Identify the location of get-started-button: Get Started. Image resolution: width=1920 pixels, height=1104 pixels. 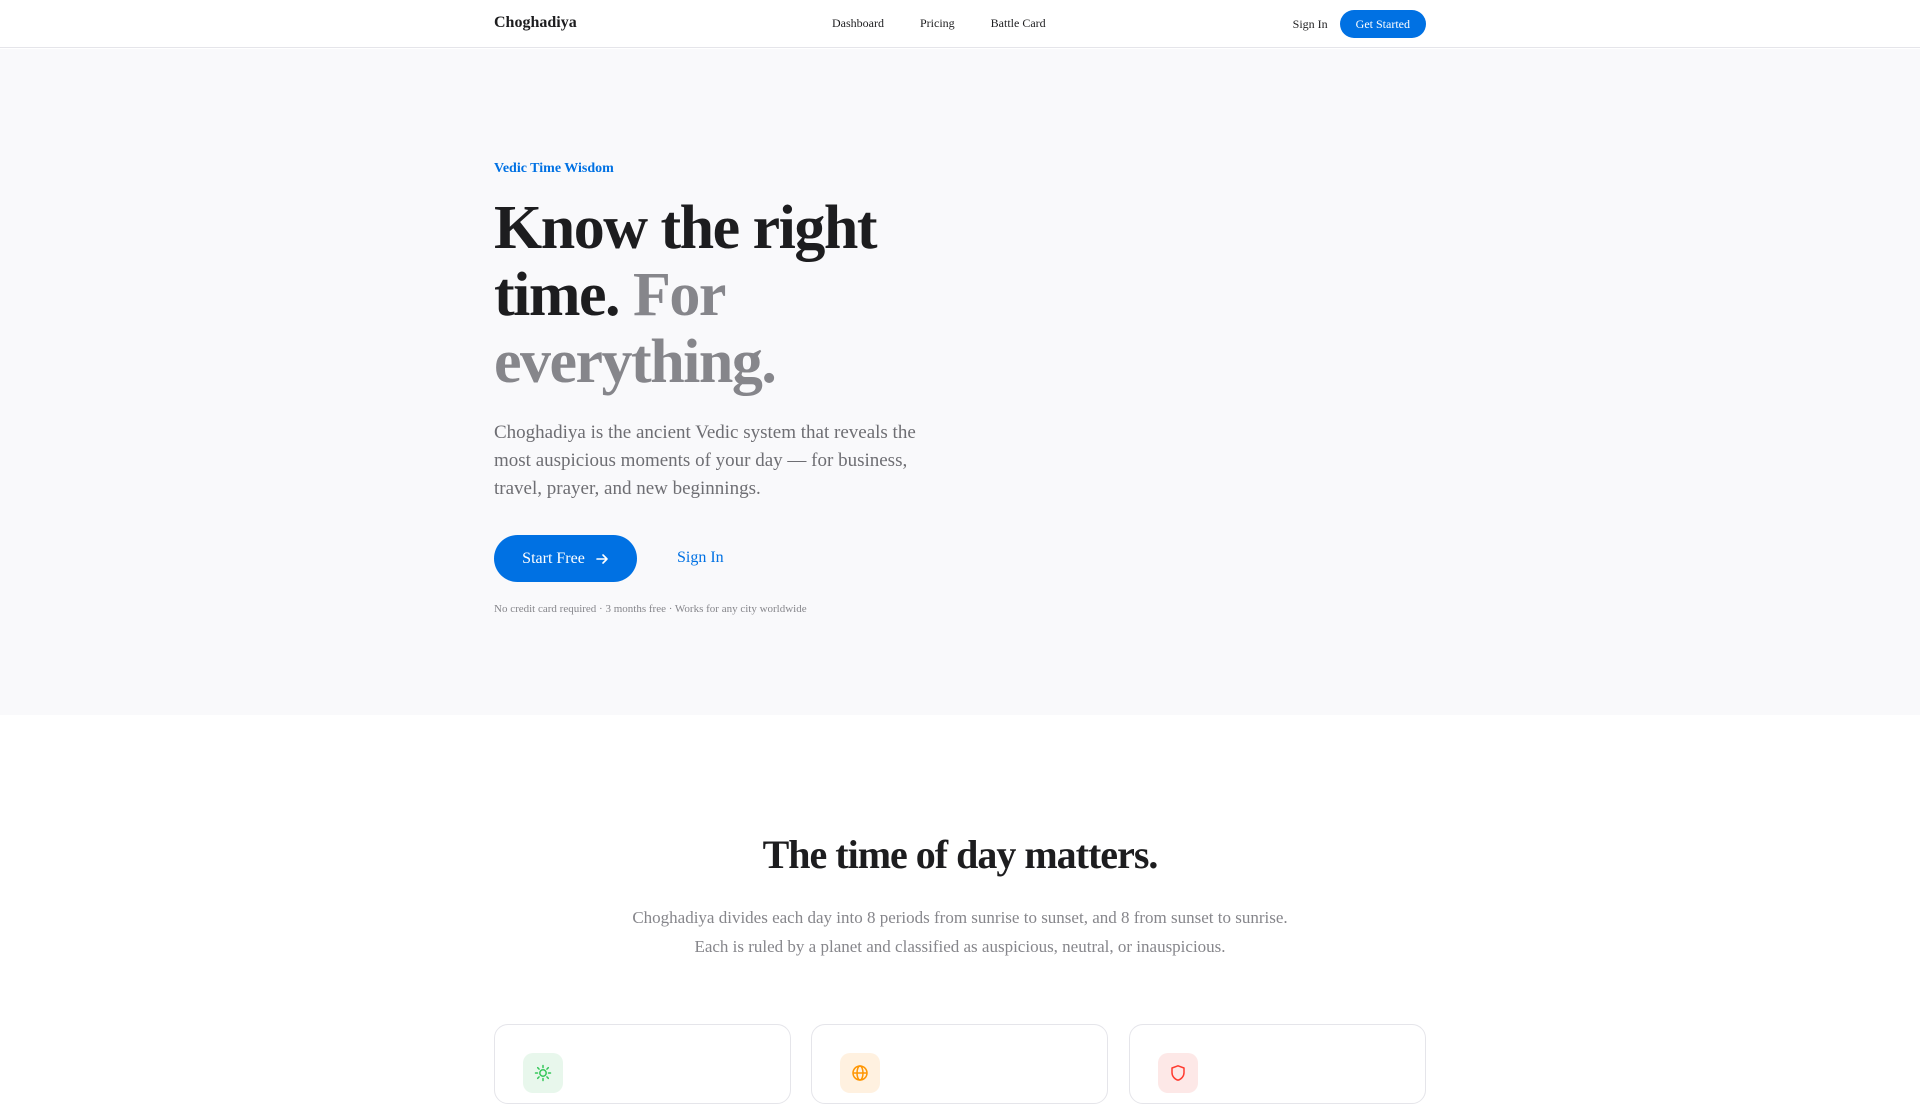
(1382, 24).